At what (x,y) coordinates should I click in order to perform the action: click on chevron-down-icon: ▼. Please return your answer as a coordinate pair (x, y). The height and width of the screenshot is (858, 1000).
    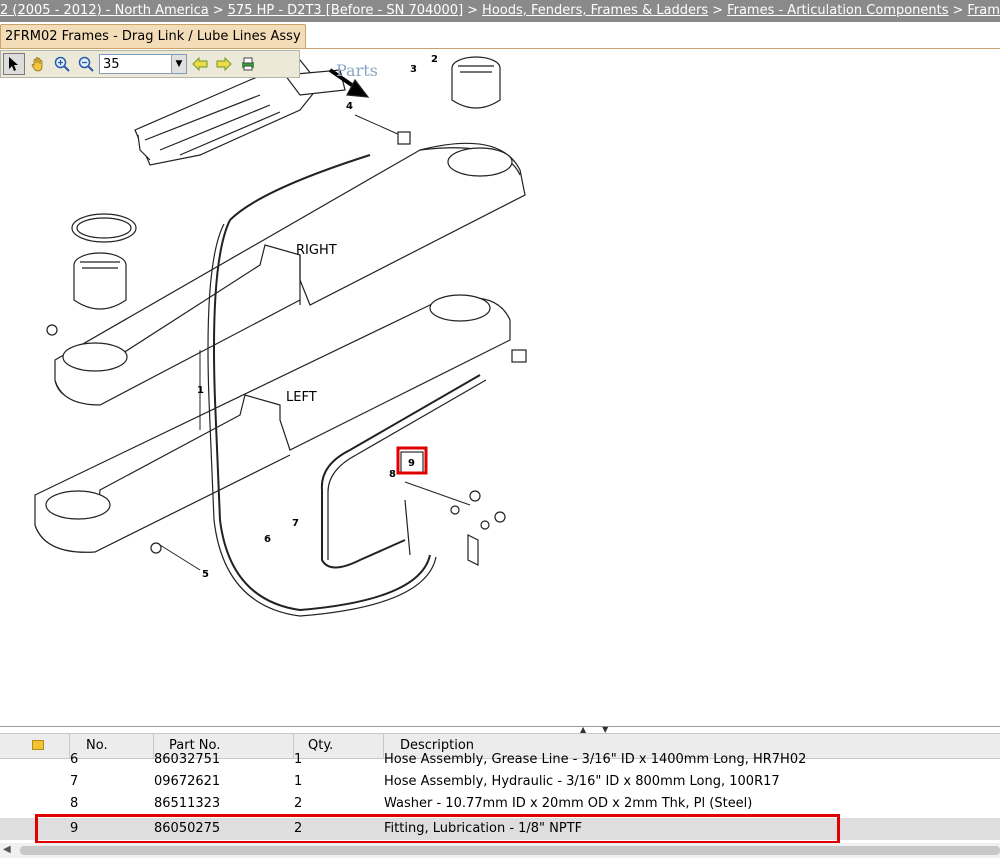
    Looking at the image, I should click on (178, 64).